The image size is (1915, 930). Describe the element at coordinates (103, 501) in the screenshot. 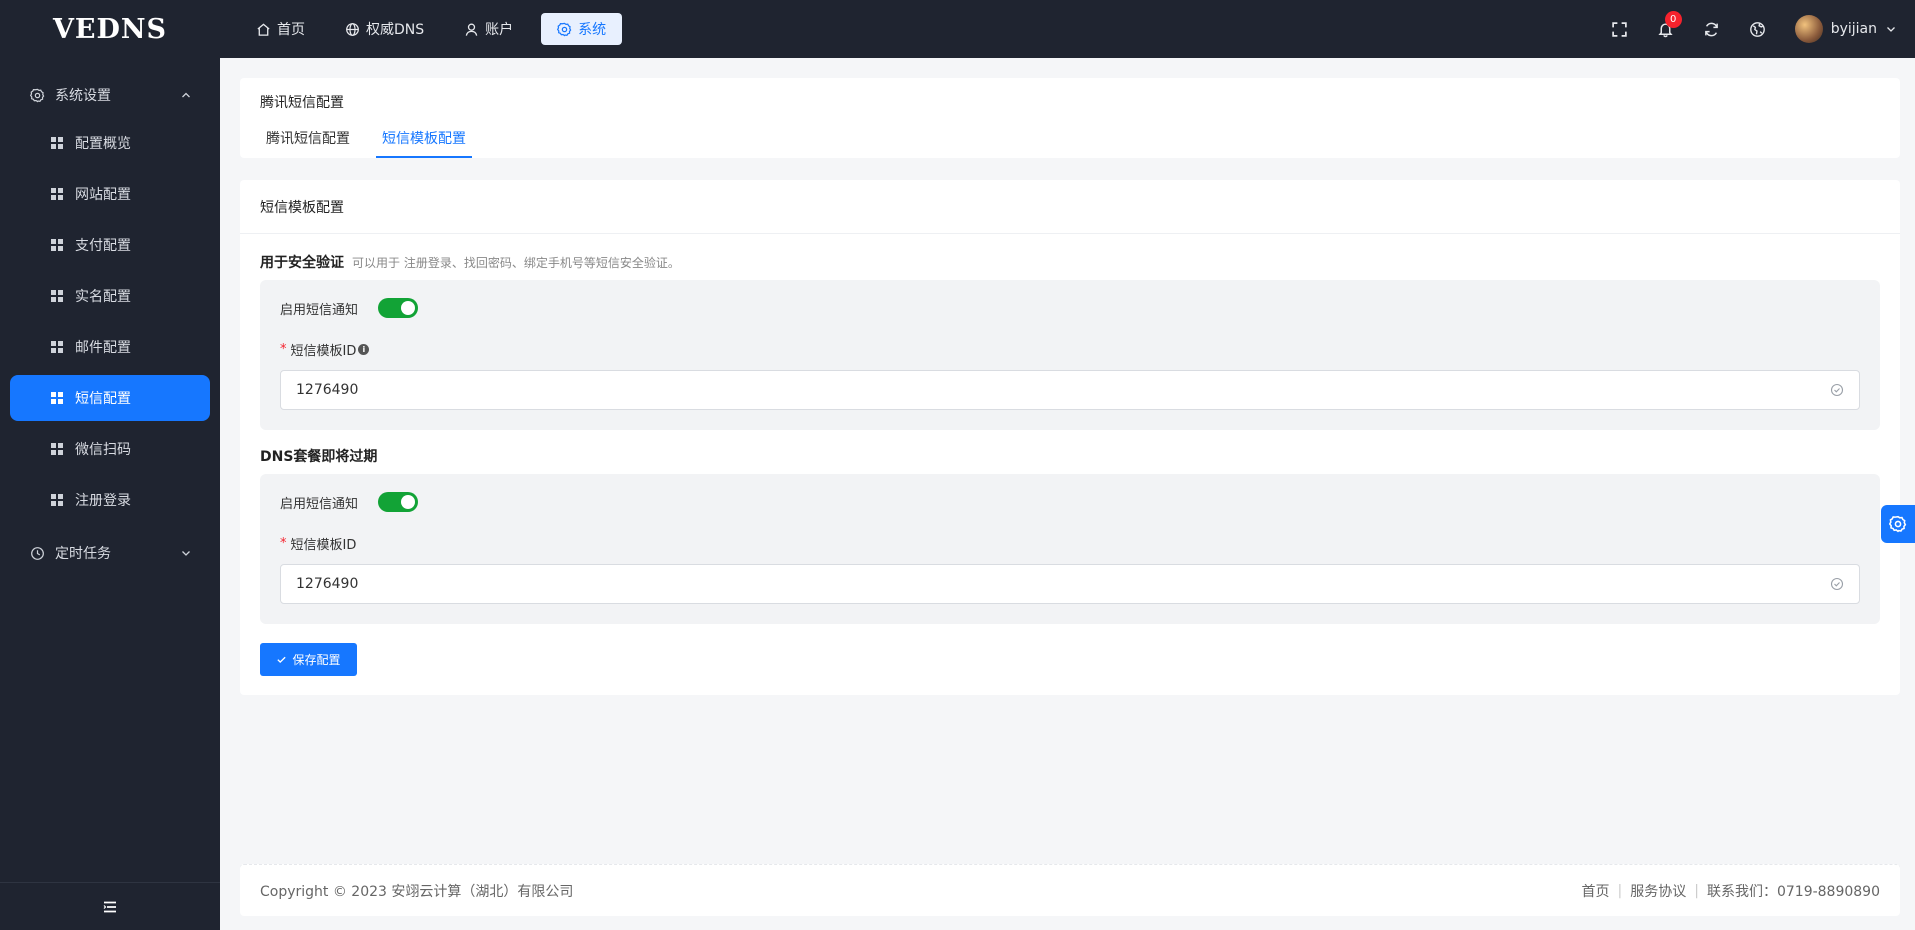

I see `sidebar-item-label: 注册登录` at that location.